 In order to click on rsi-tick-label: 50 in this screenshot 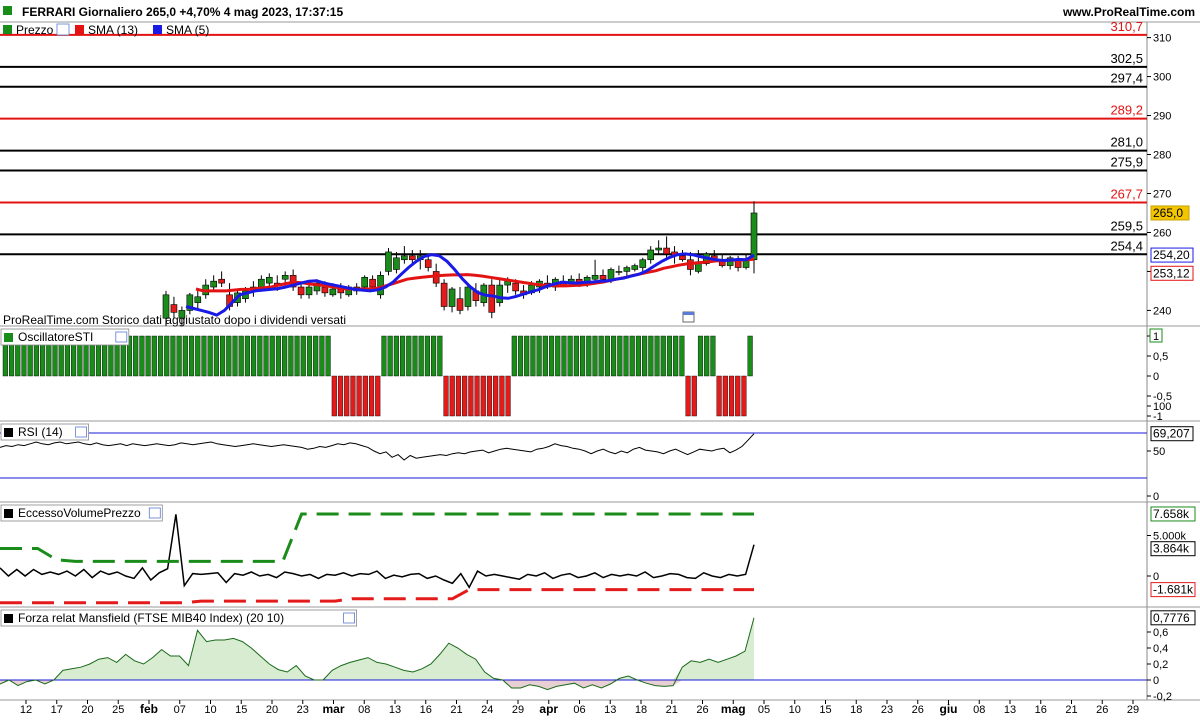, I will do `click(1159, 452)`.